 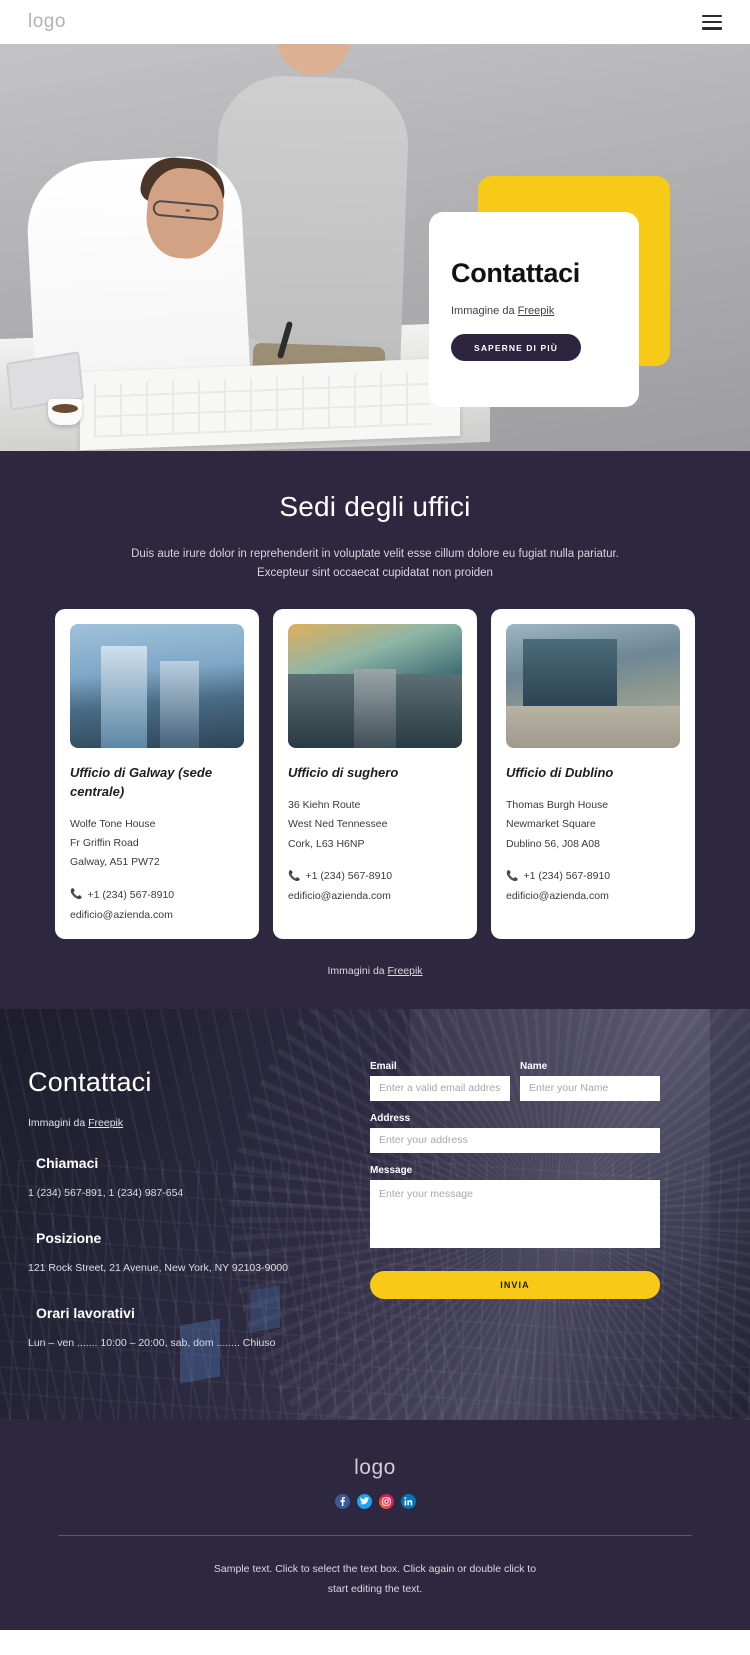 What do you see at coordinates (357, 970) in the screenshot?
I see `offices-credit-prefix: Immagini da` at bounding box center [357, 970].